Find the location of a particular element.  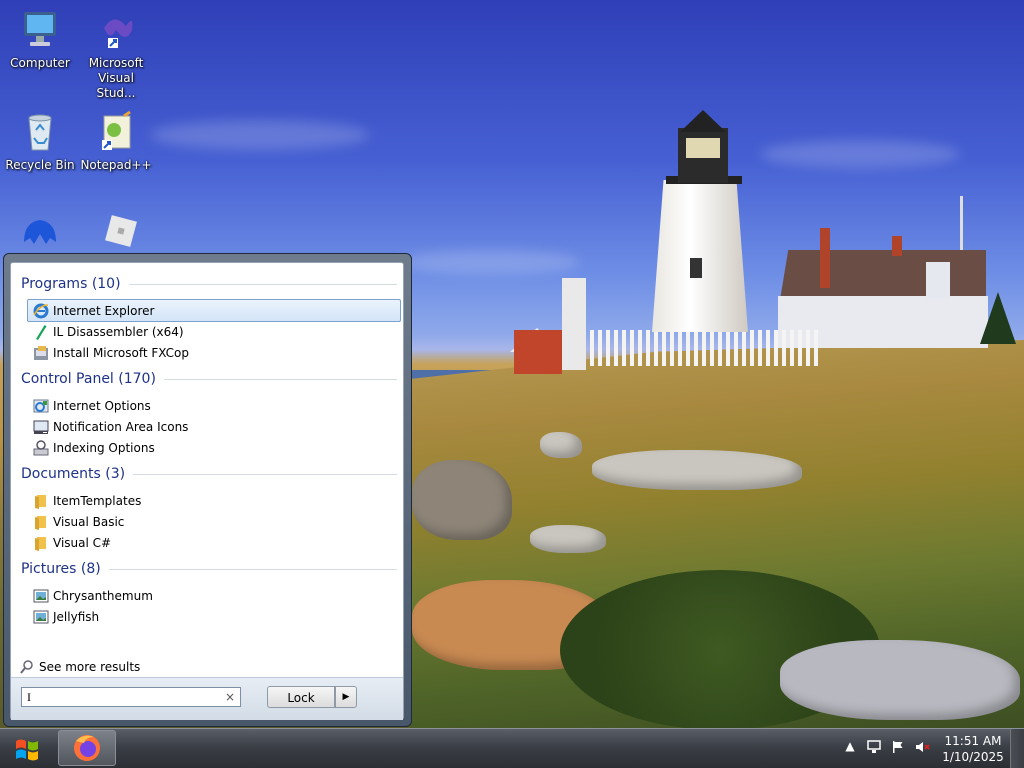

result-visual-csharp: Visual C# is located at coordinates (214, 542).